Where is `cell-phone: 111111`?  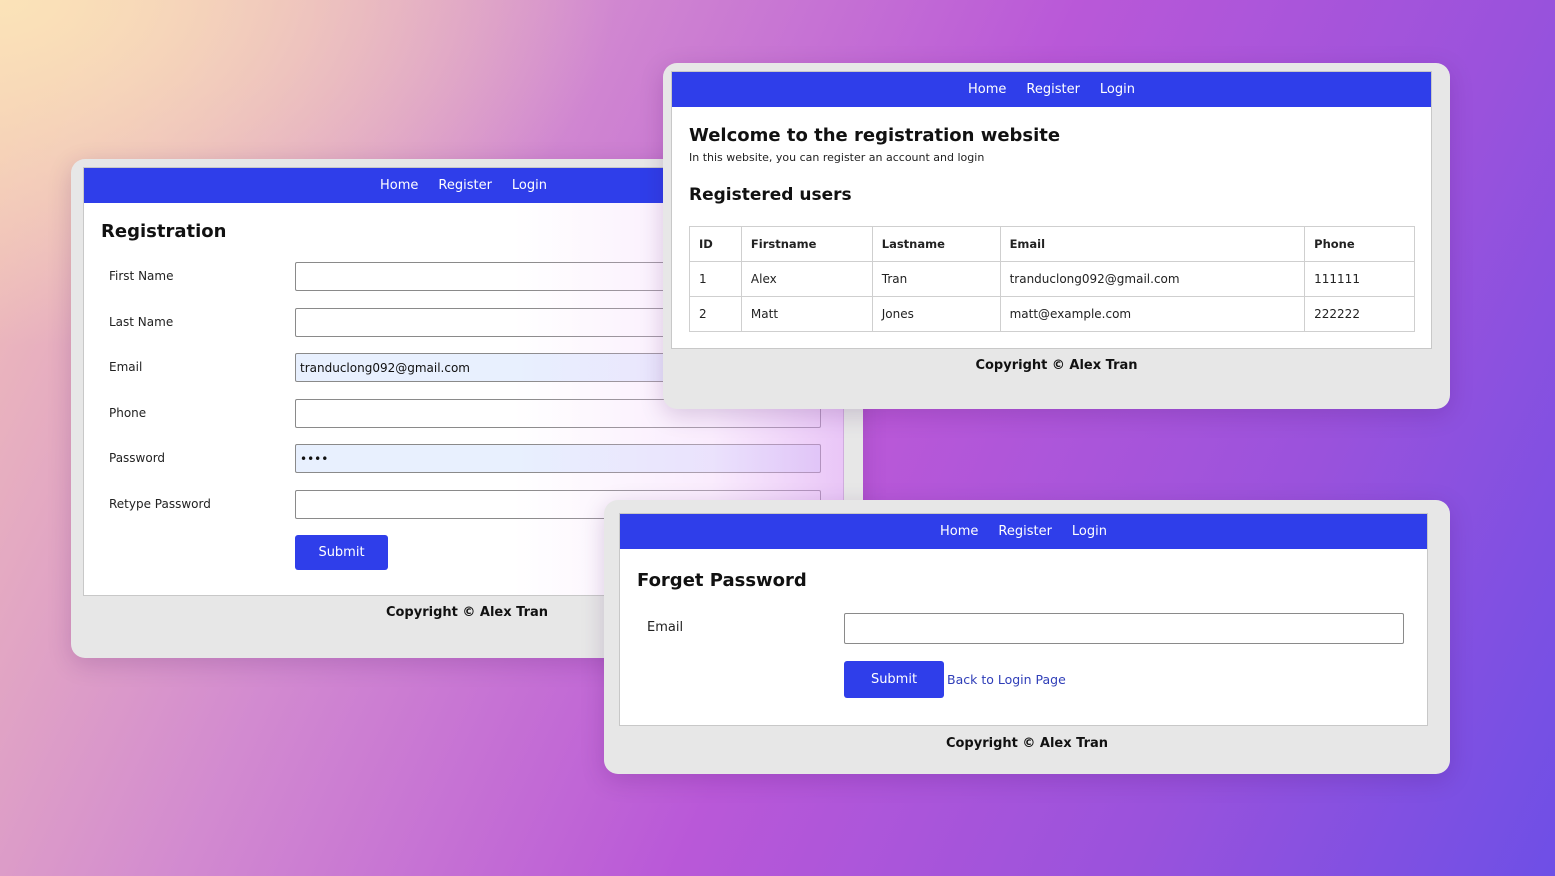
cell-phone: 111111 is located at coordinates (1359, 279).